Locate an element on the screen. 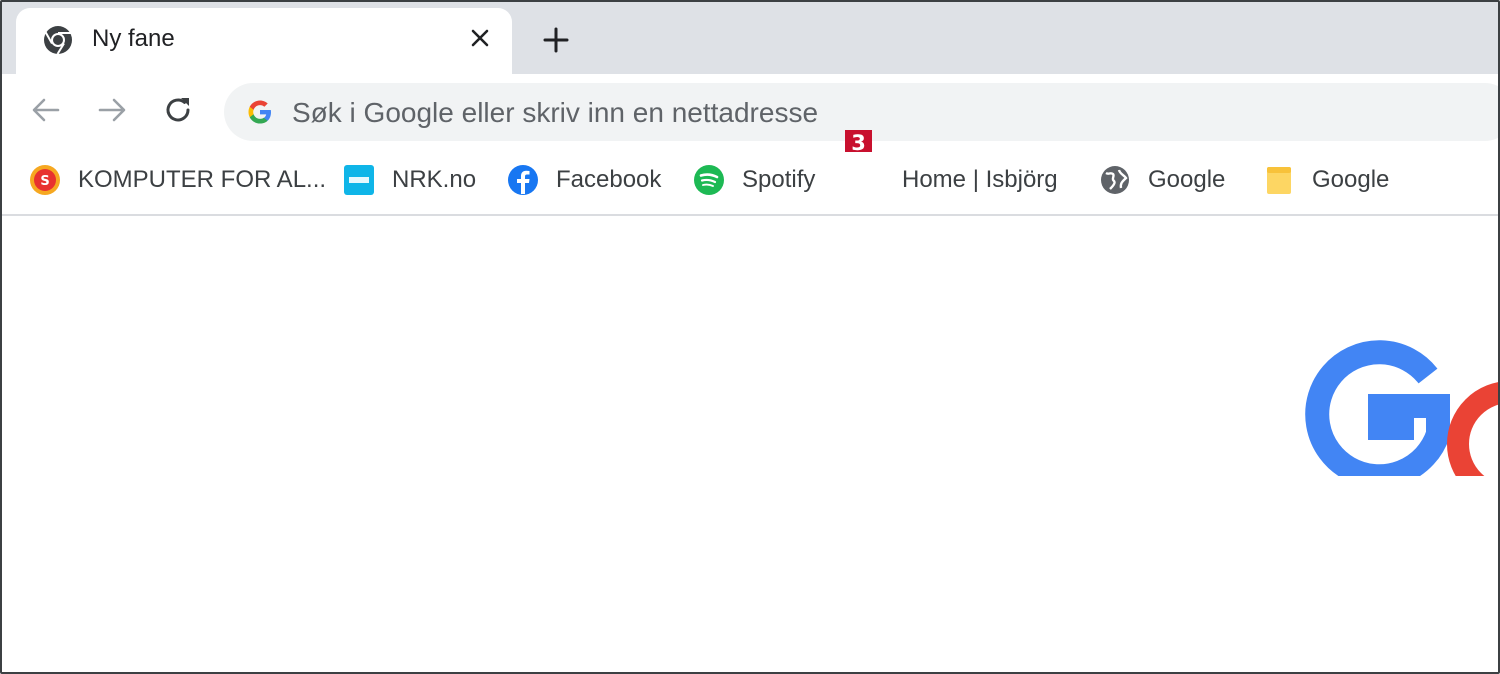 This screenshot has height=674, width=1500. svg-text: S is located at coordinates (44, 181).